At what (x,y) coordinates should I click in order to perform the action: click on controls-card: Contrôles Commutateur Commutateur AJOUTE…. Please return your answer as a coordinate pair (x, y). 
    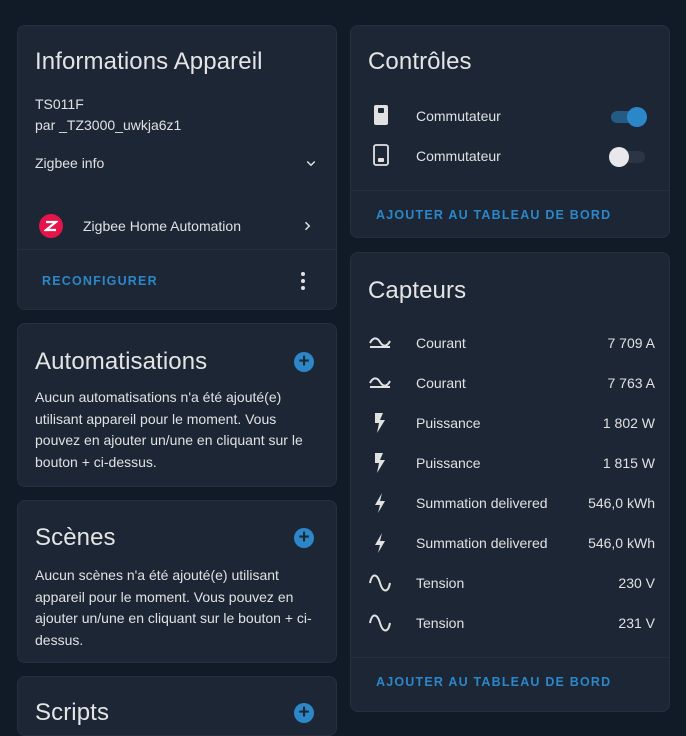
    Looking at the image, I should click on (510, 131).